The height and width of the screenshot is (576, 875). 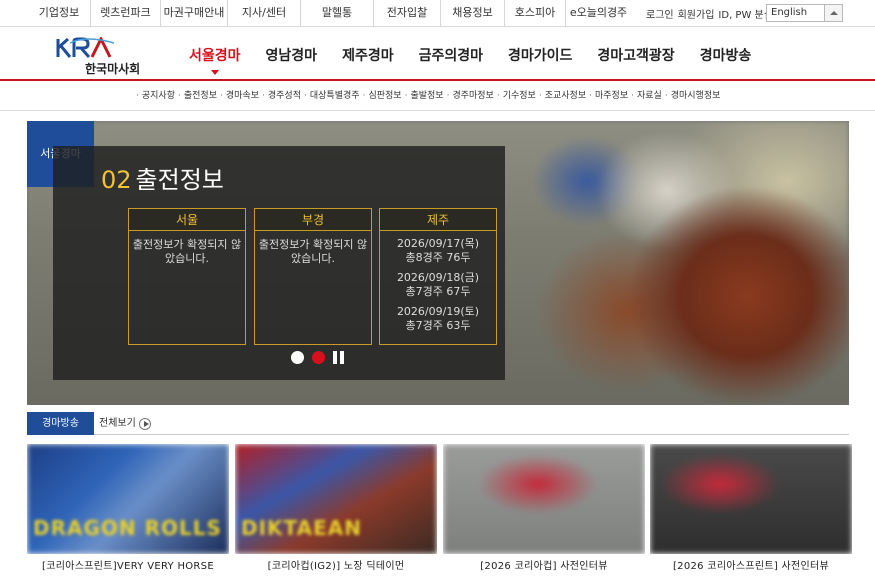 What do you see at coordinates (187, 276) in the screenshot?
I see `entry-box-seoul: 서울 출전정보가 확정되지 않았습니다.` at bounding box center [187, 276].